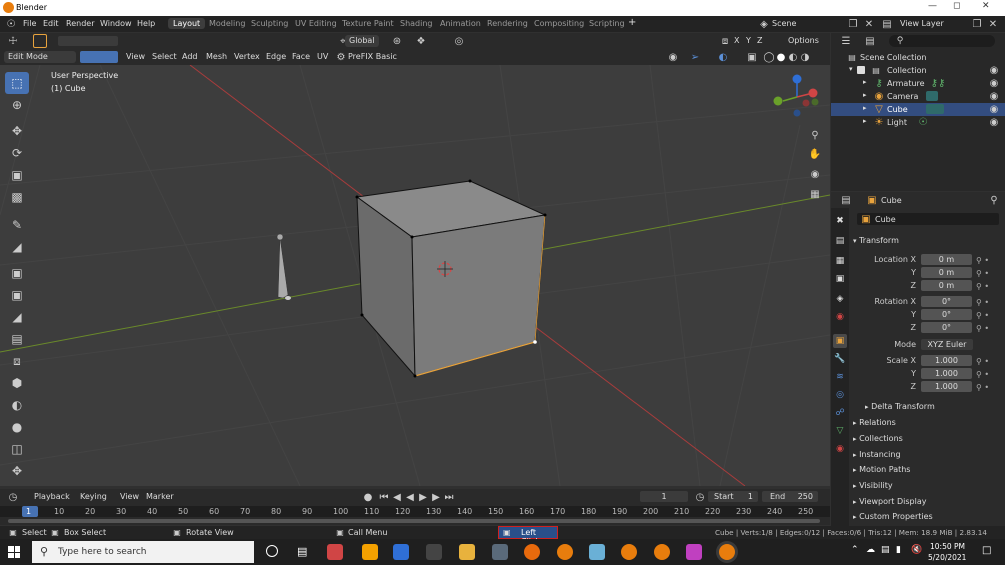 Image resolution: width=1005 pixels, height=565 pixels. What do you see at coordinates (247, 56) in the screenshot?
I see `menu-vertex: Vertex` at bounding box center [247, 56].